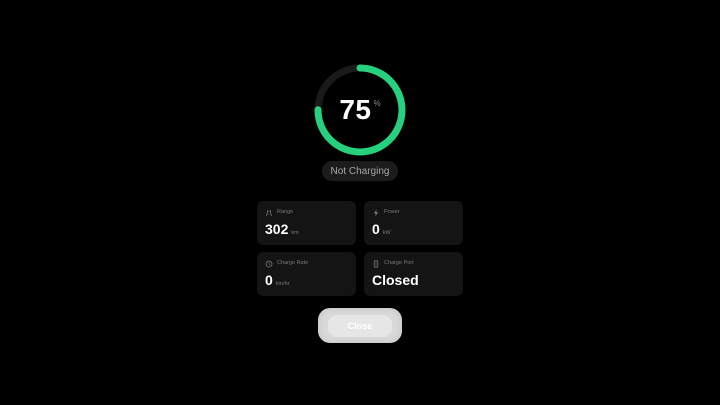  What do you see at coordinates (306, 223) in the screenshot?
I see `range-card: Range 302 km` at bounding box center [306, 223].